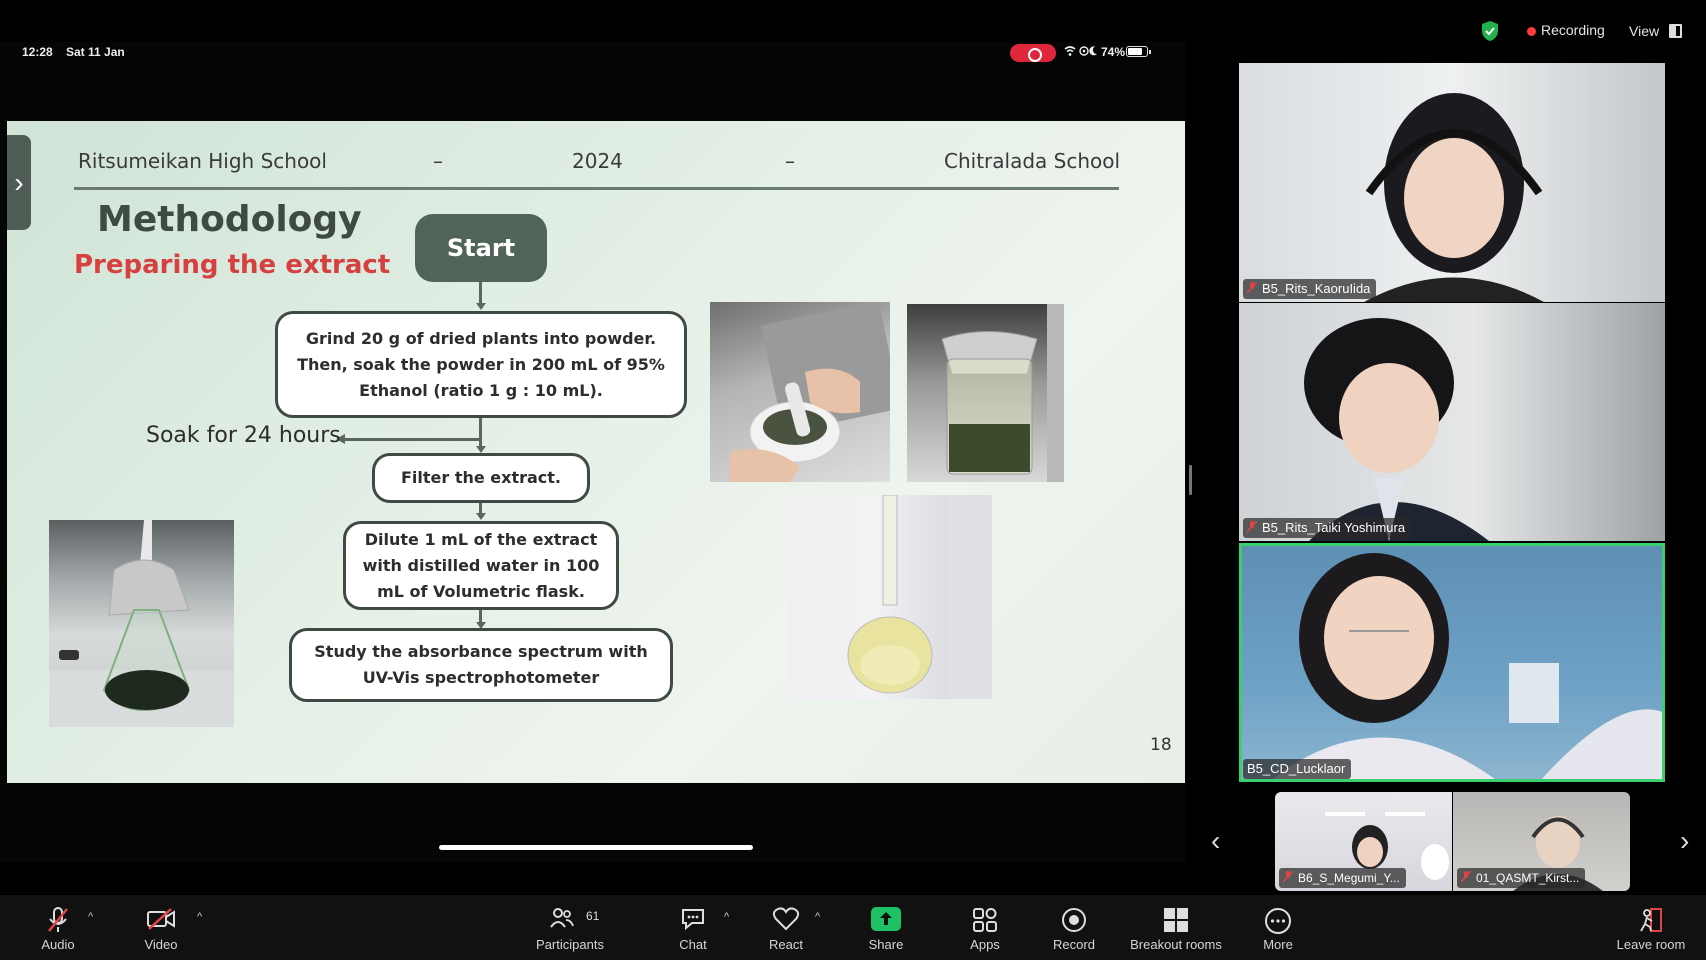  I want to click on ipad-status-date: Sat 11 Jan, so click(95, 52).